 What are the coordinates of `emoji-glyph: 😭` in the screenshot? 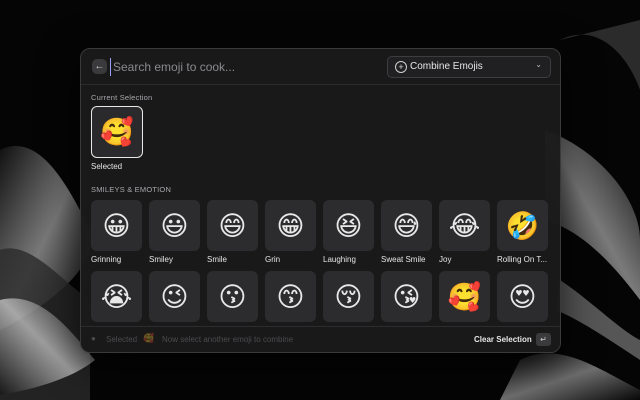 It's located at (116, 297).